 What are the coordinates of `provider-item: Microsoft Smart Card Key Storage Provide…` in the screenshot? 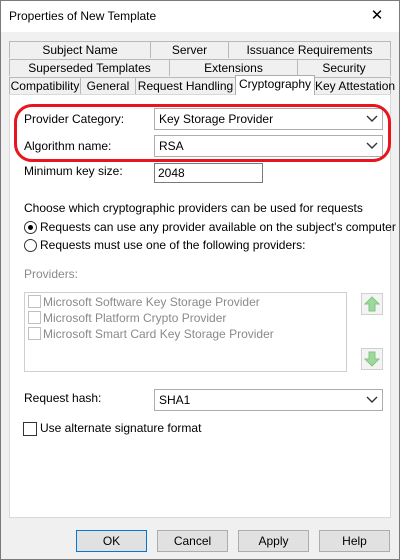 It's located at (151, 335).